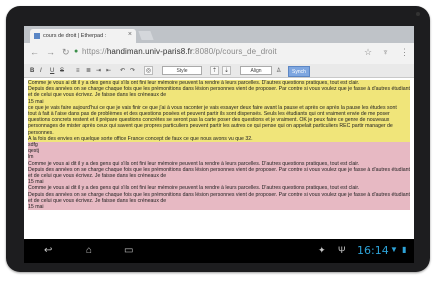 The height and width of the screenshot is (281, 437). Describe the element at coordinates (146, 35) in the screenshot. I see `new-tab-button` at that location.